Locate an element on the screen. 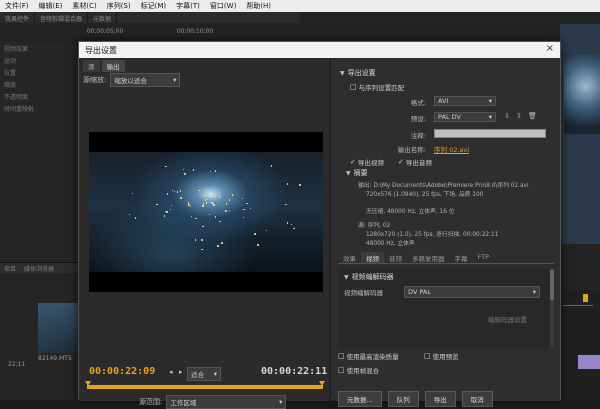  video-codec-value: DV PAL is located at coordinates (419, 292).